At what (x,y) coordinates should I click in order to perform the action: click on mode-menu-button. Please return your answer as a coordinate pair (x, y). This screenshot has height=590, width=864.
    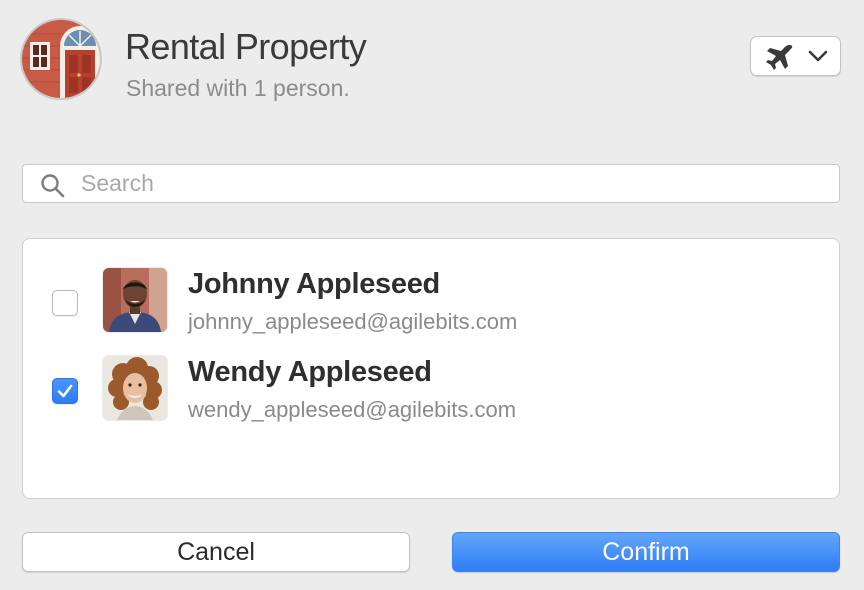
    Looking at the image, I should click on (795, 56).